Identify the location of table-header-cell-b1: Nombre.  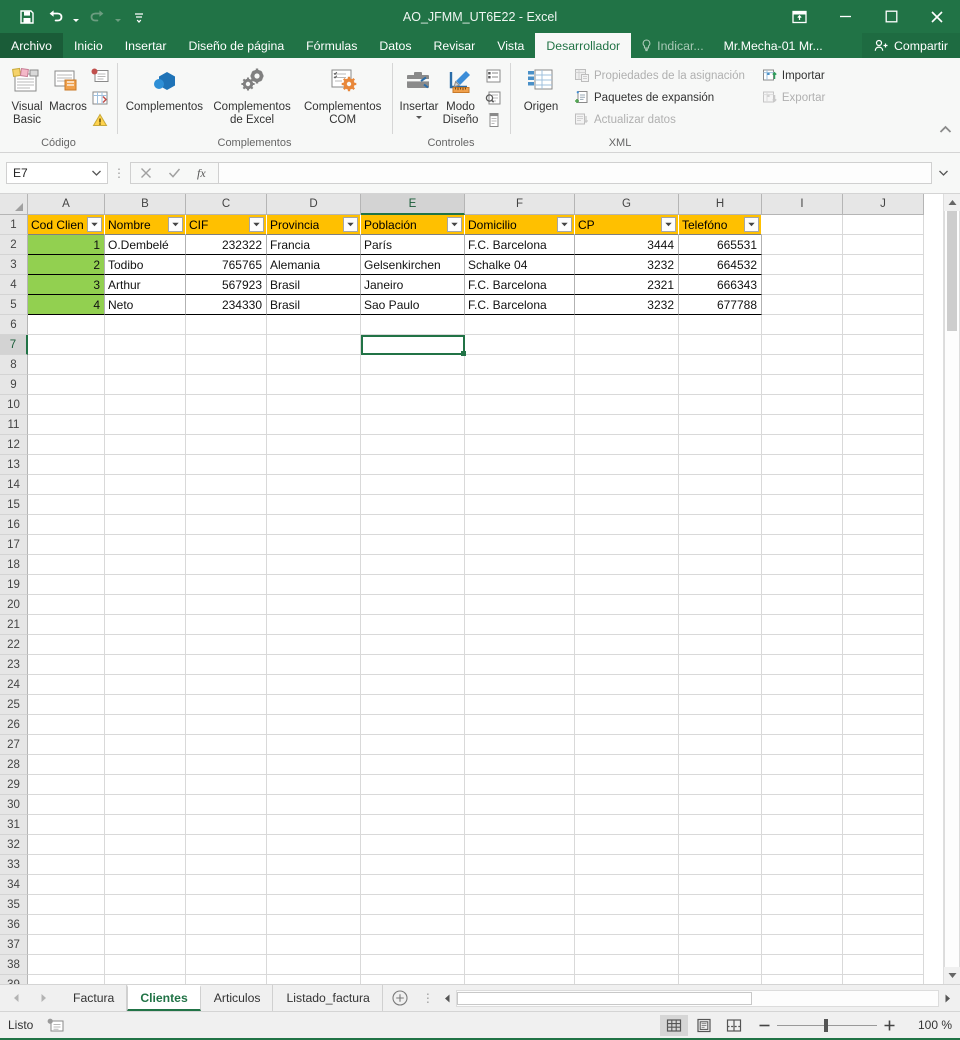
(145, 225).